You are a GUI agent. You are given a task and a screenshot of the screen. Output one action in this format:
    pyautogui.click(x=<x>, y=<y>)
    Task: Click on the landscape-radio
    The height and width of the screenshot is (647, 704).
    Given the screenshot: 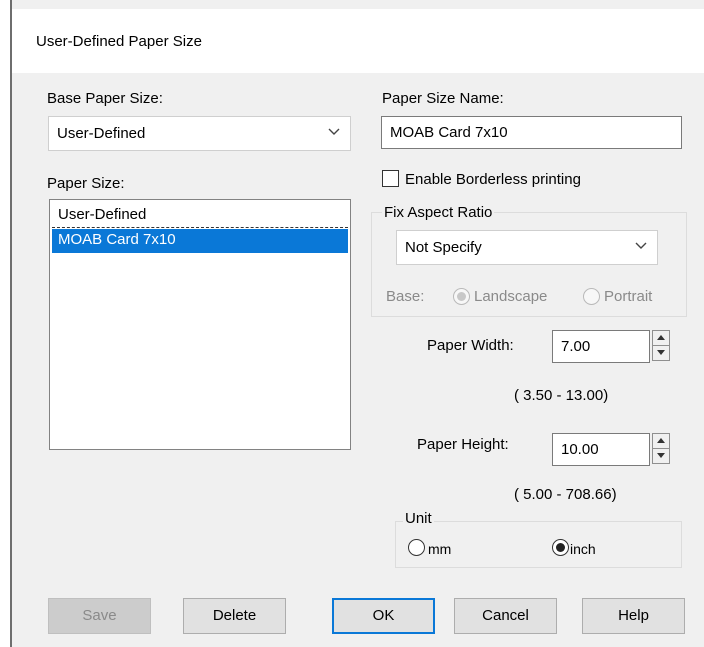 What is the action you would take?
    pyautogui.click(x=461, y=296)
    